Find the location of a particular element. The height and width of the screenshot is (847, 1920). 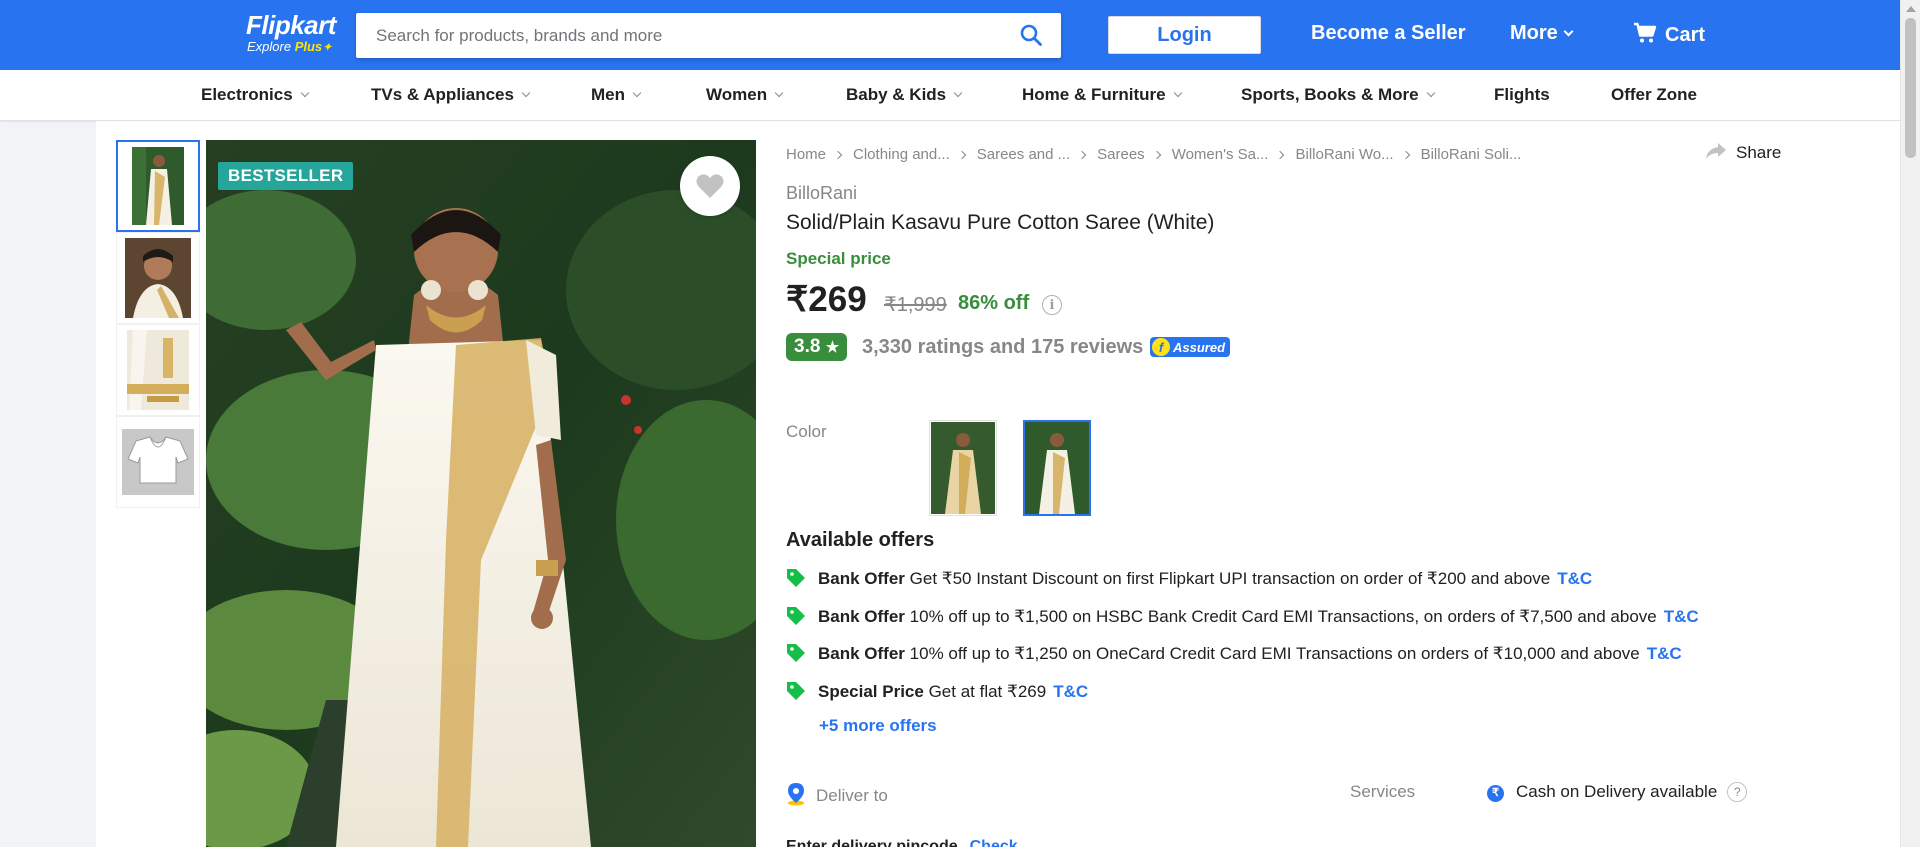

plus-icon: ✦ is located at coordinates (327, 47).